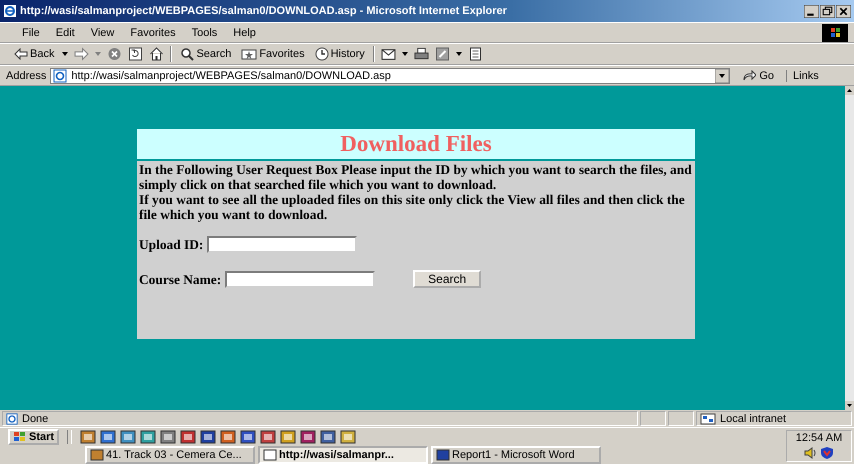 This screenshot has height=464, width=854. I want to click on printer-icon, so click(421, 54).